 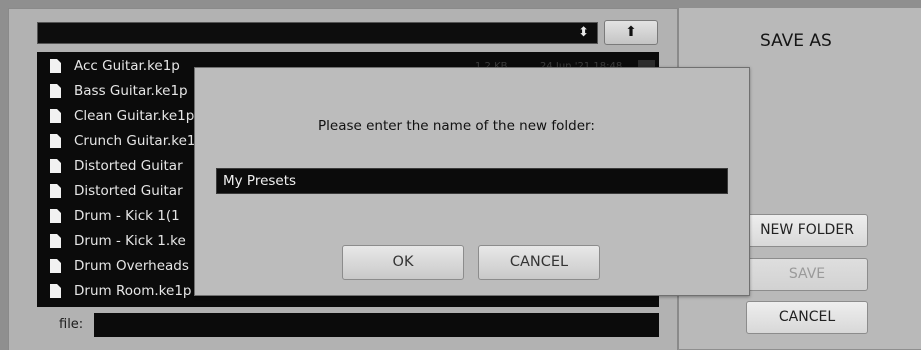 I want to click on file-name: Drum - Kick 1.ke, so click(x=130, y=241).